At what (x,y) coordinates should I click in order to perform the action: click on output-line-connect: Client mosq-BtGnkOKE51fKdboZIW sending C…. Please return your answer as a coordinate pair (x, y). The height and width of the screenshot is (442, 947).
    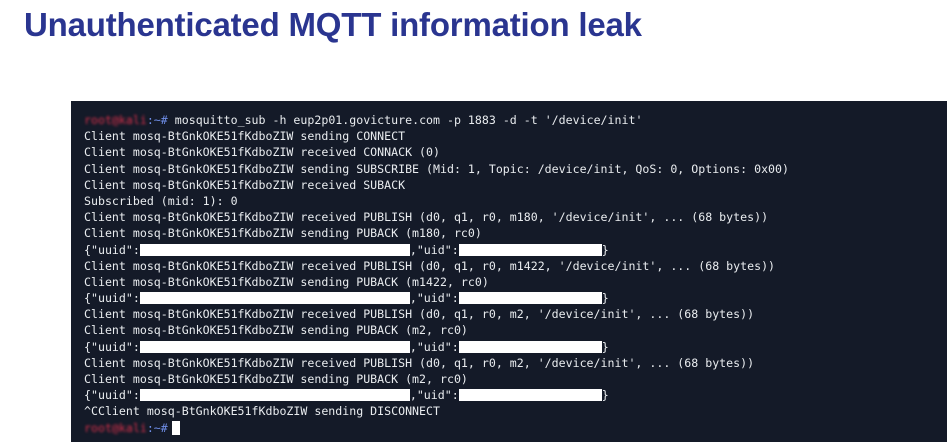
    Looking at the image, I should click on (245, 136).